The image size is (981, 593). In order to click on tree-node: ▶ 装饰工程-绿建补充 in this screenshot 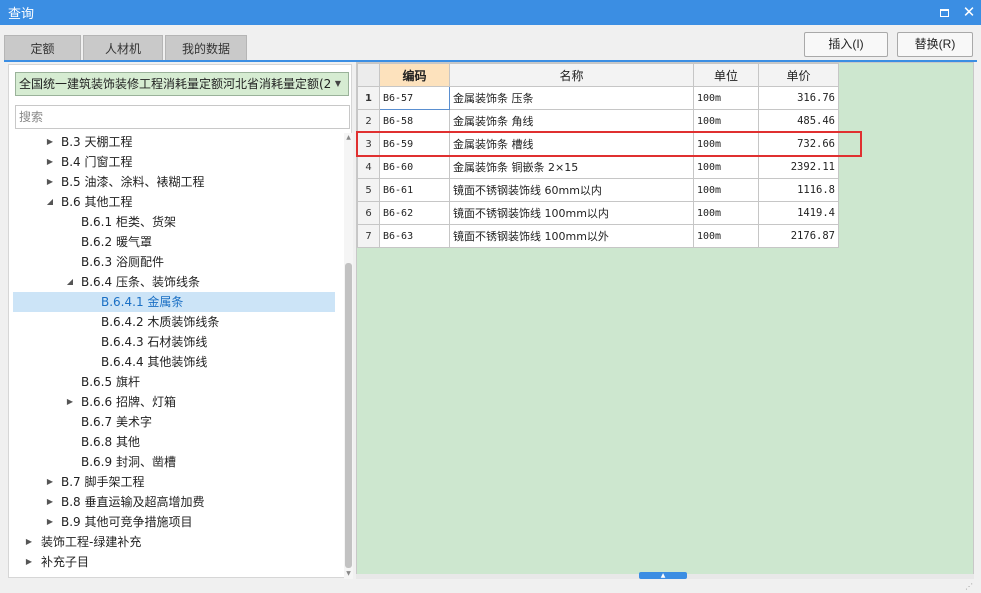, I will do `click(174, 542)`.